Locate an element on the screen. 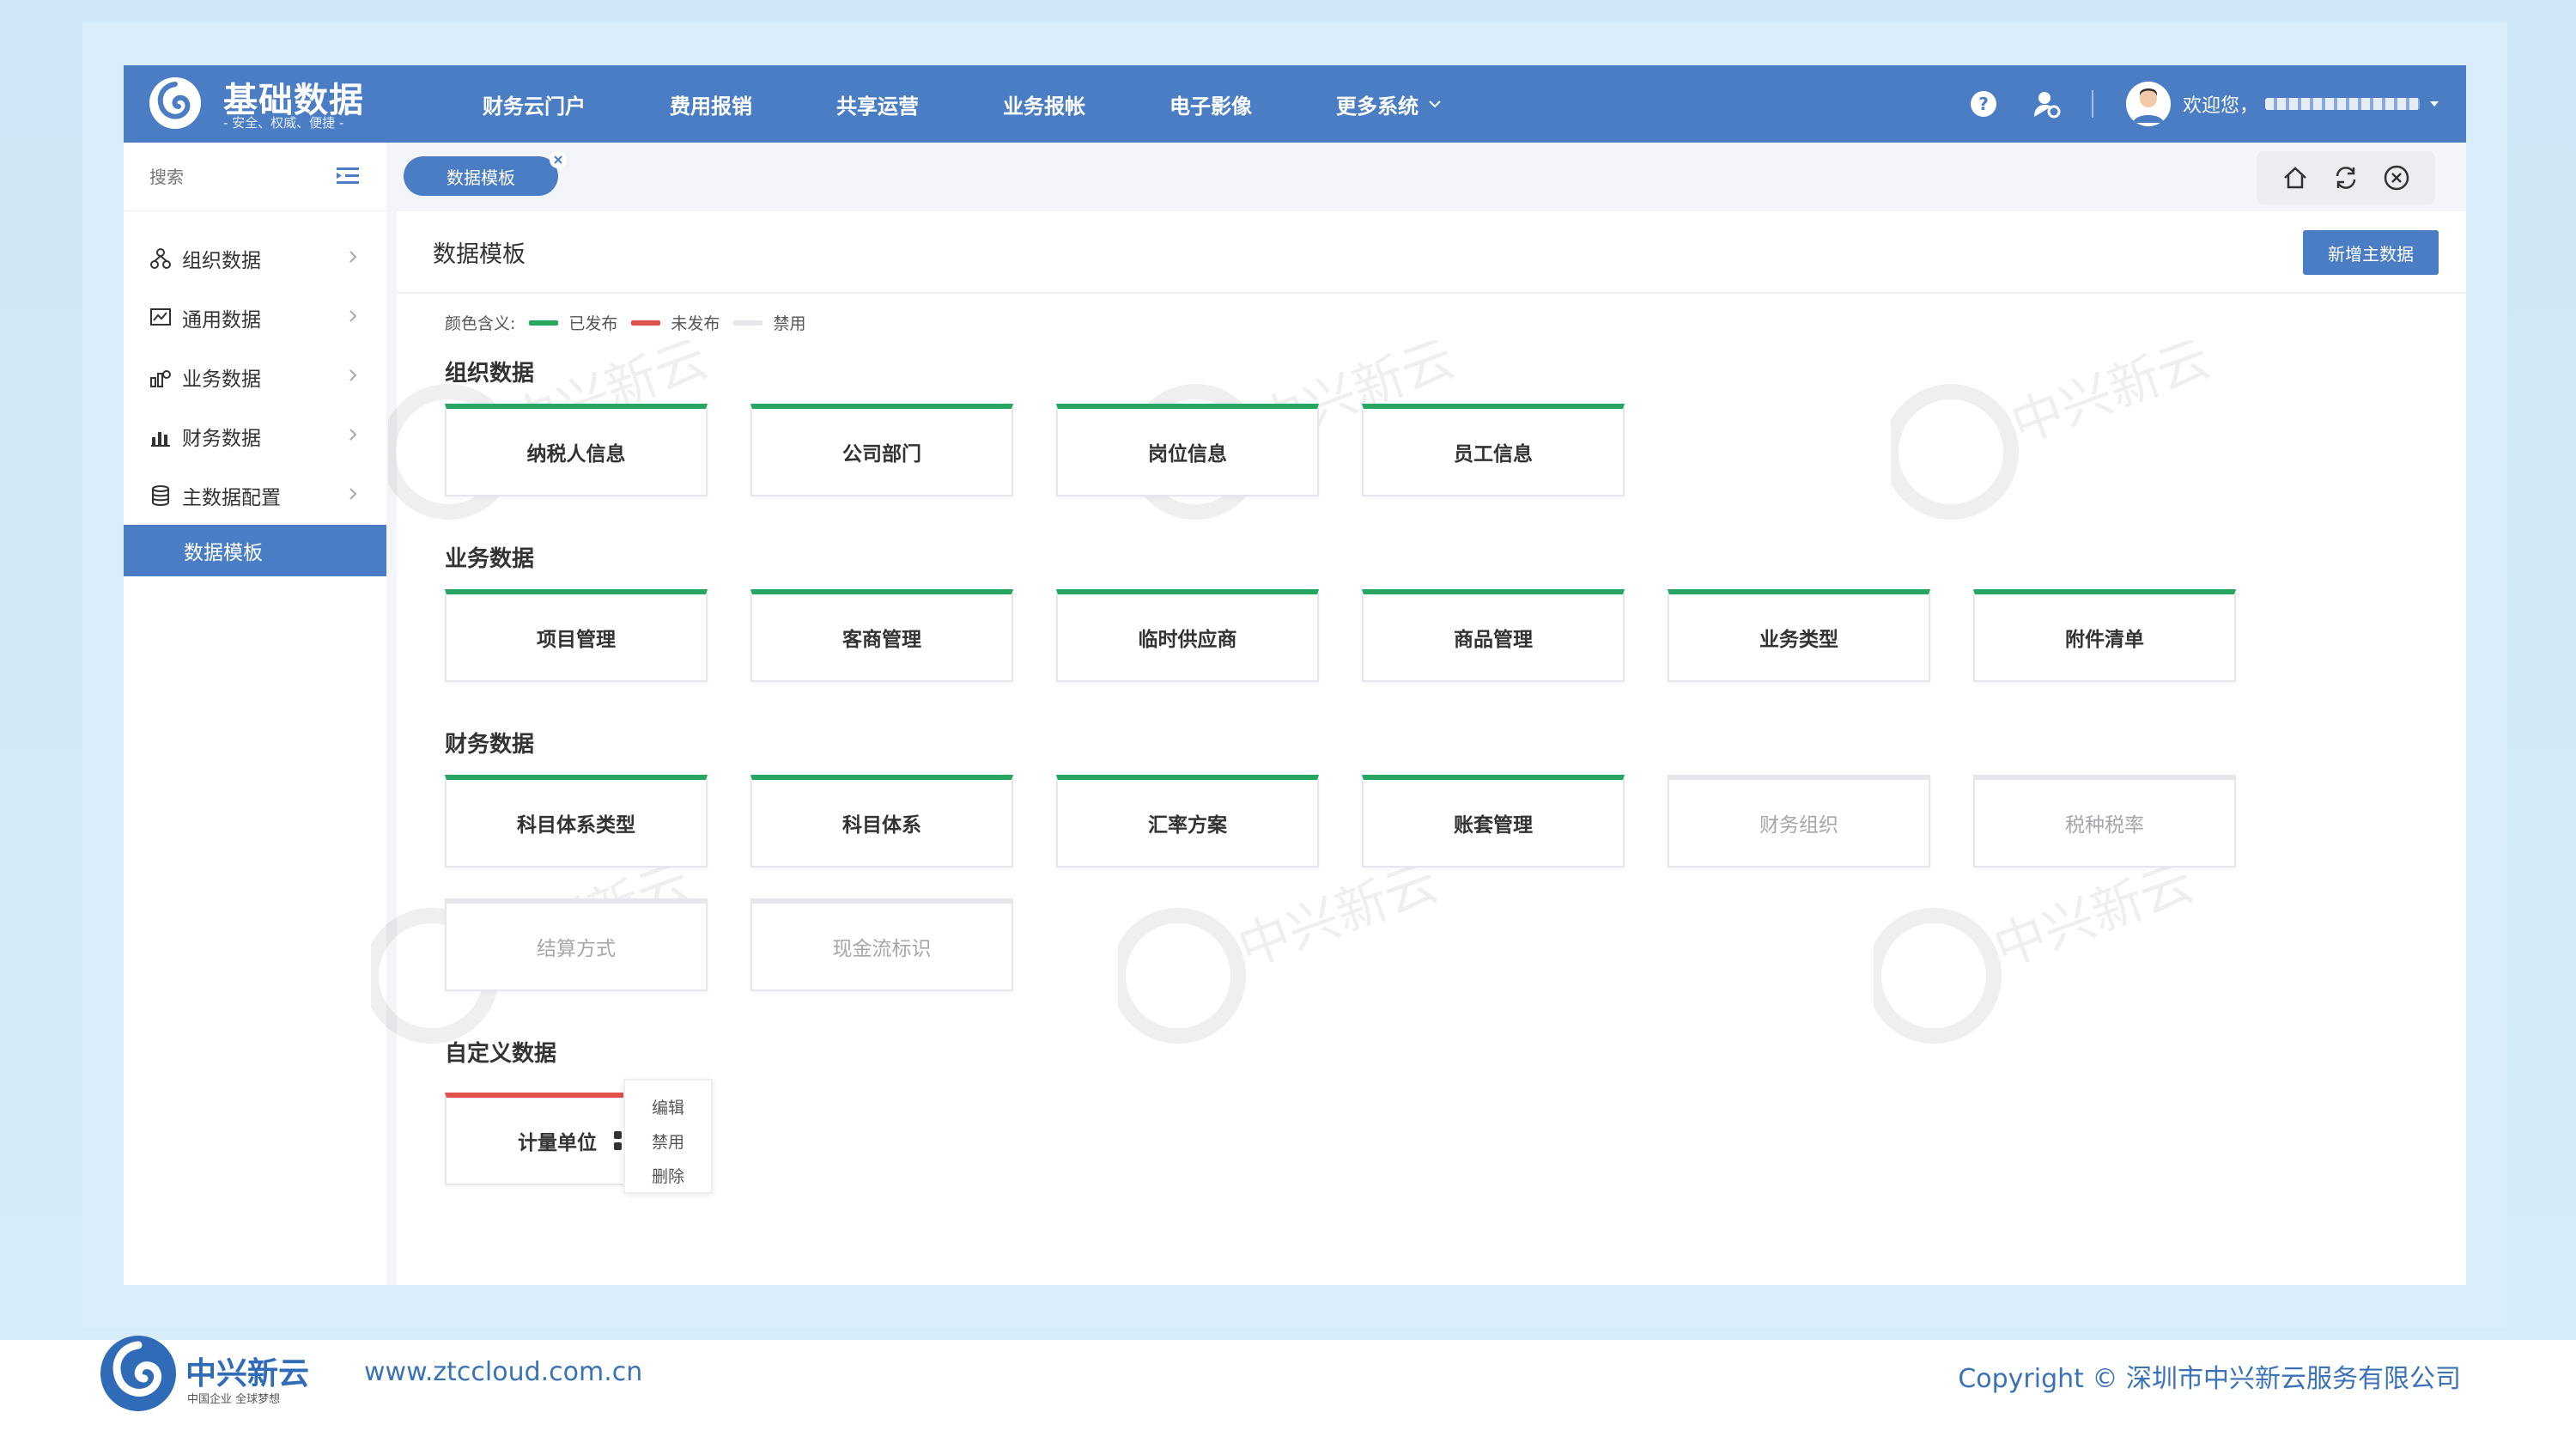  template-card-account-system: 科目体系 is located at coordinates (881, 821).